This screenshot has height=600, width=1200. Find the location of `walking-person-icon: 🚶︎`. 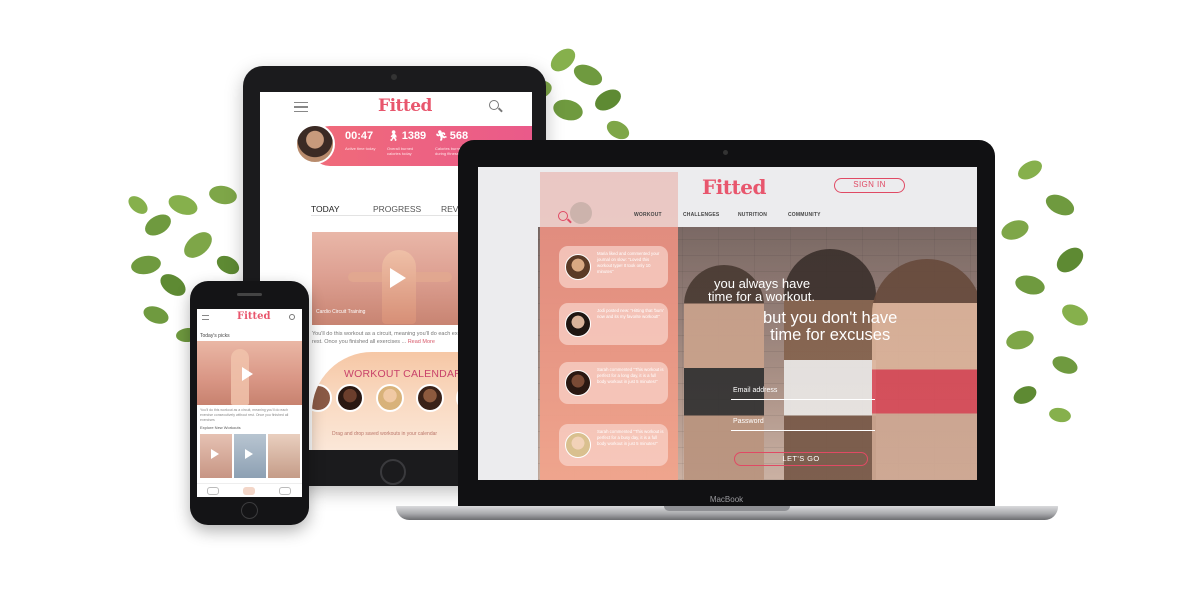

walking-person-icon: 🚶︎ is located at coordinates (393, 136).